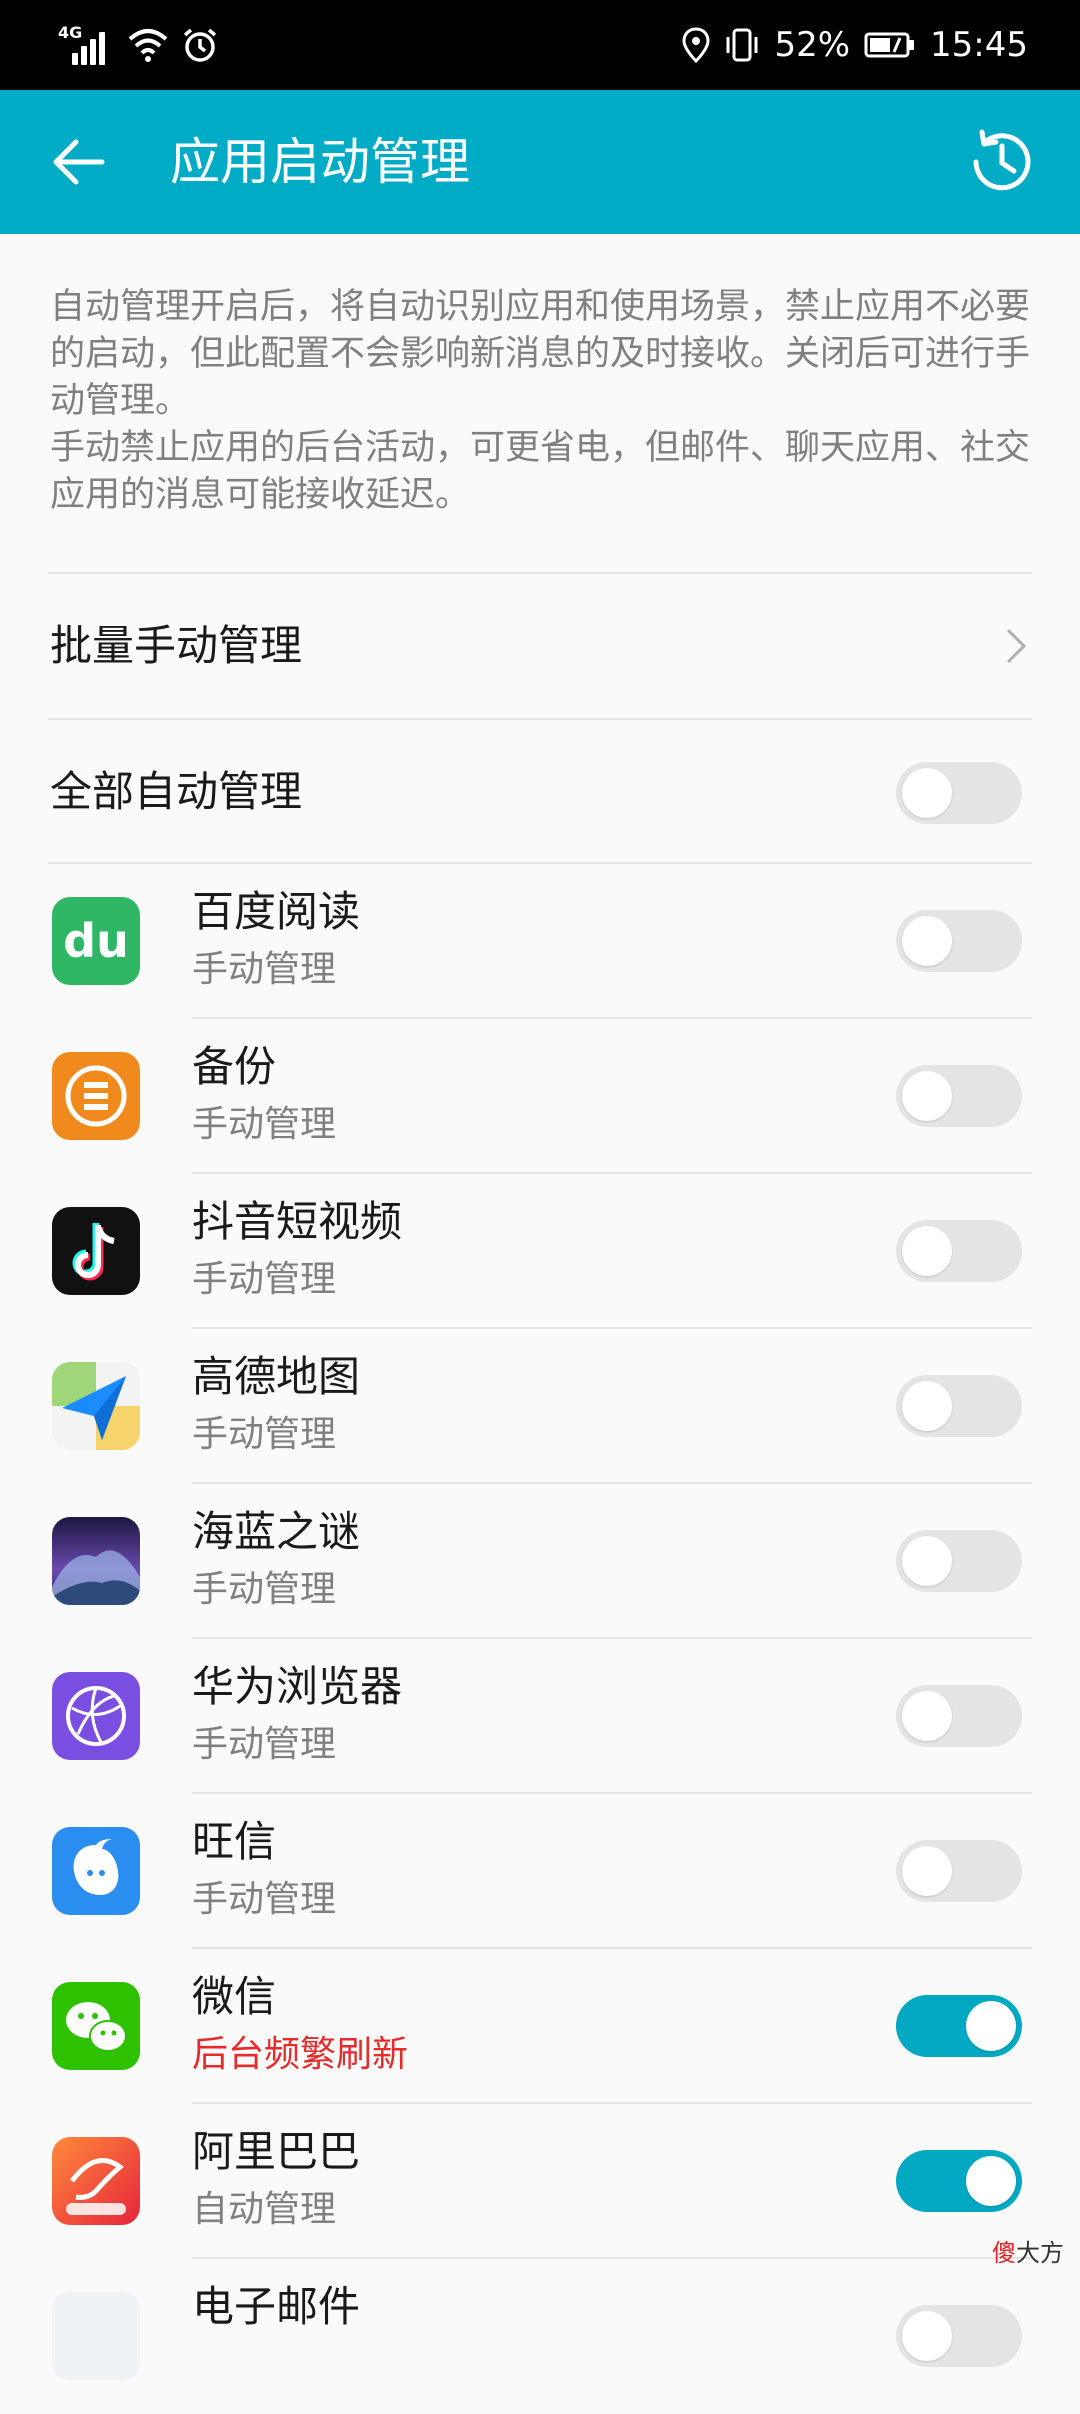  Describe the element at coordinates (855, 45) in the screenshot. I see `status-right: 52% 15:45` at that location.